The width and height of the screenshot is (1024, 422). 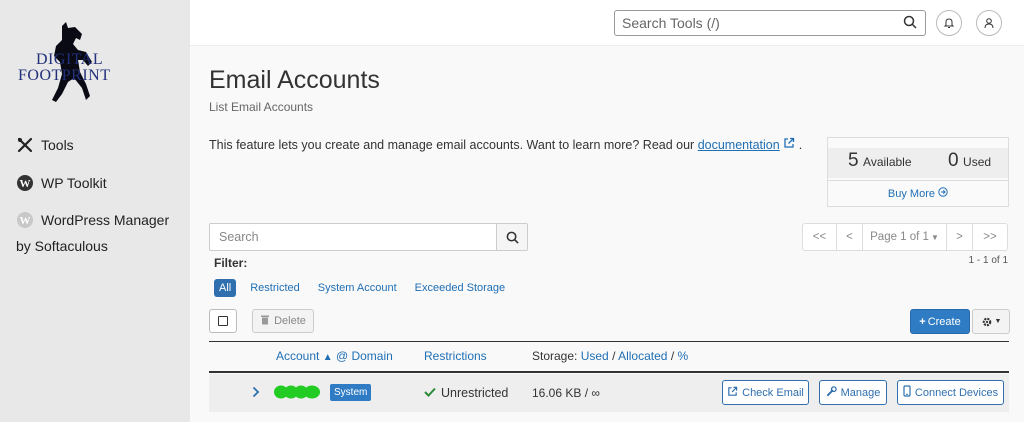 I want to click on column-header-storage: Storage: Used / Allocated / %, so click(x=610, y=356).